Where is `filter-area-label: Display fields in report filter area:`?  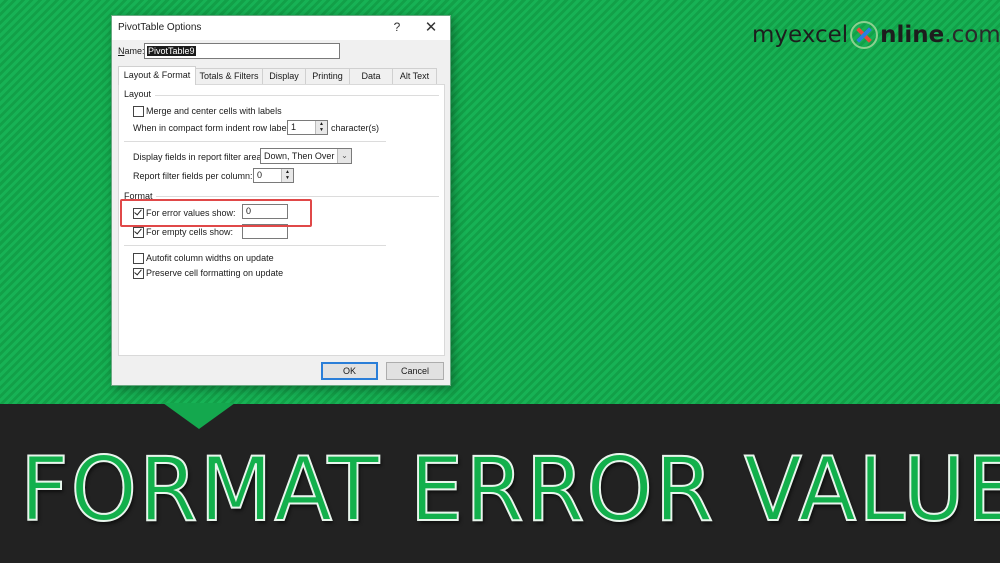
filter-area-label: Display fields in report filter area: is located at coordinates (199, 157).